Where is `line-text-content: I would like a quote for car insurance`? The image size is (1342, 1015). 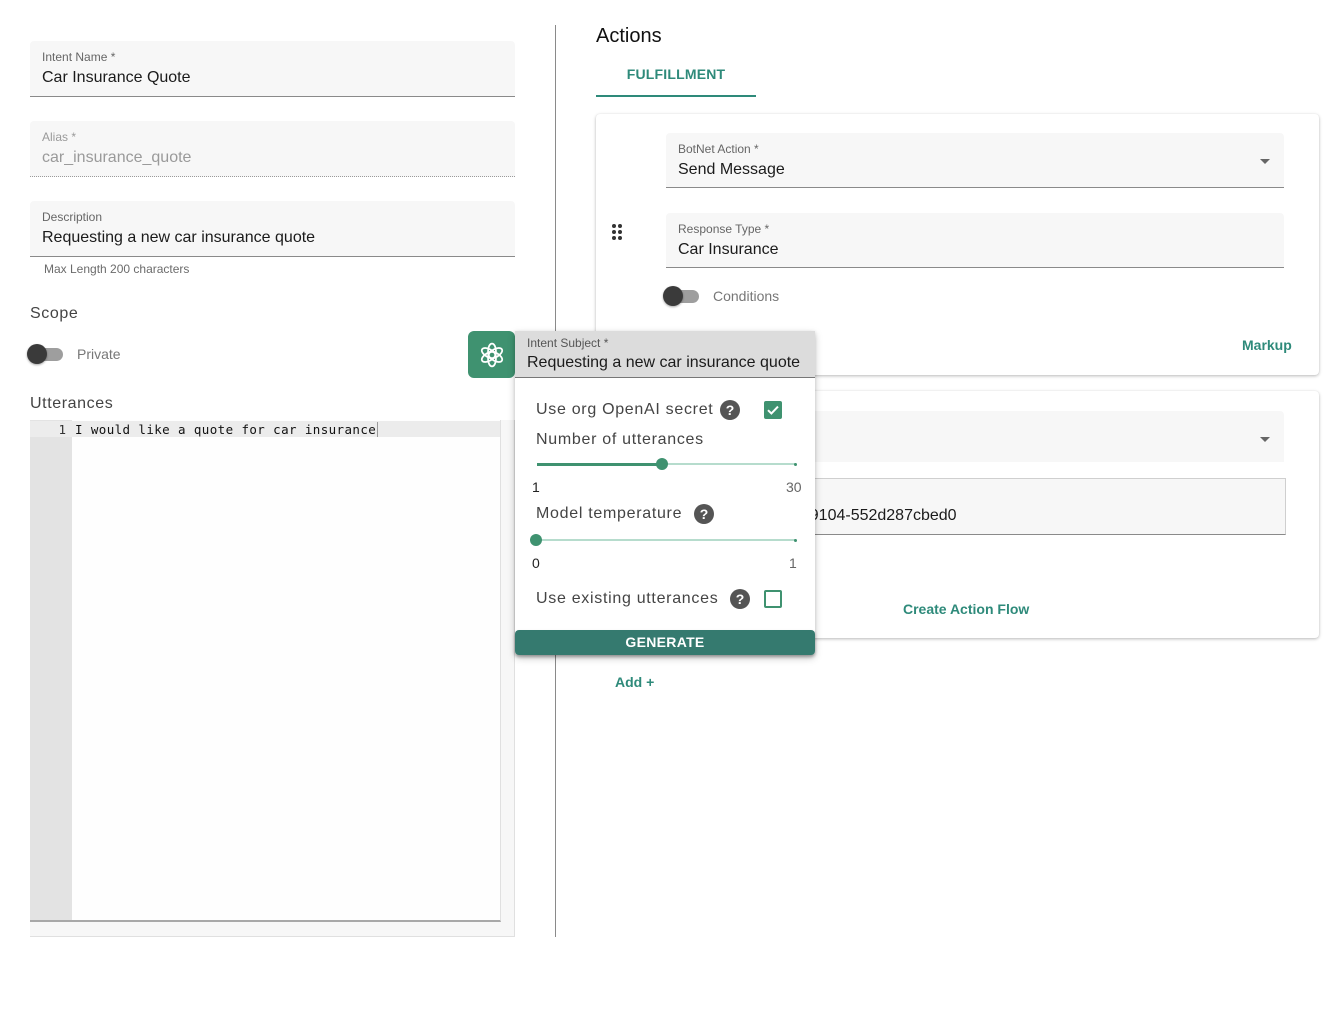 line-text-content: I would like a quote for car insurance is located at coordinates (226, 429).